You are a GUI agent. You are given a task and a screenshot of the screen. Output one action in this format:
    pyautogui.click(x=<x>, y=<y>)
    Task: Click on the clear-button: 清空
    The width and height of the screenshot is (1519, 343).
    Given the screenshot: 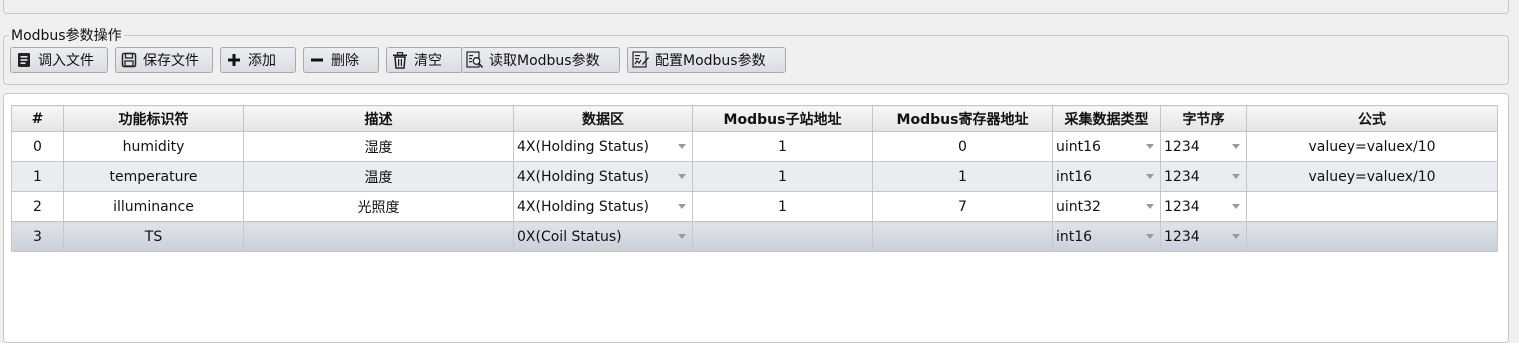 What is the action you would take?
    pyautogui.click(x=424, y=60)
    